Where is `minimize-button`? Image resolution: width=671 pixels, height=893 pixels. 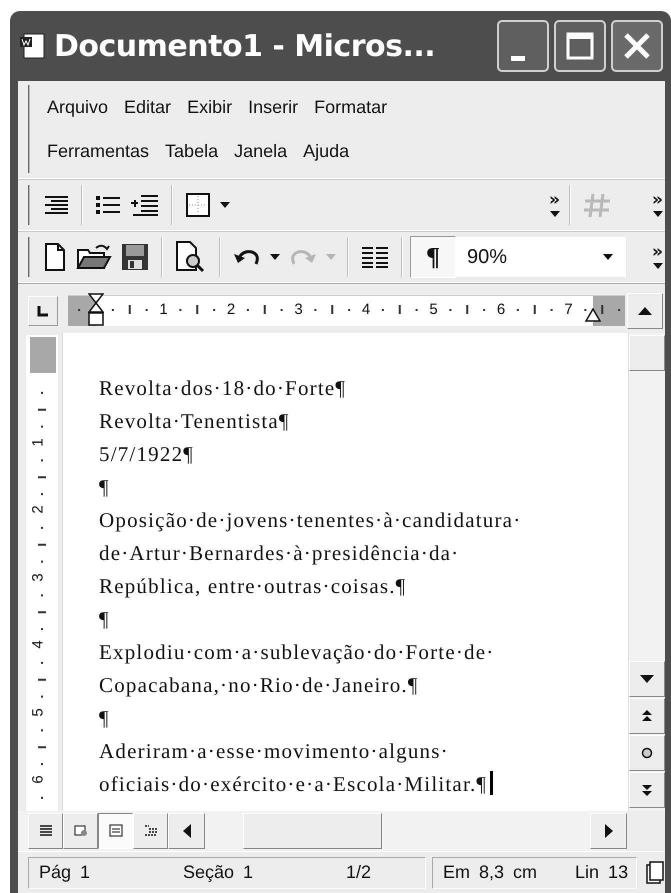 minimize-button is located at coordinates (523, 46).